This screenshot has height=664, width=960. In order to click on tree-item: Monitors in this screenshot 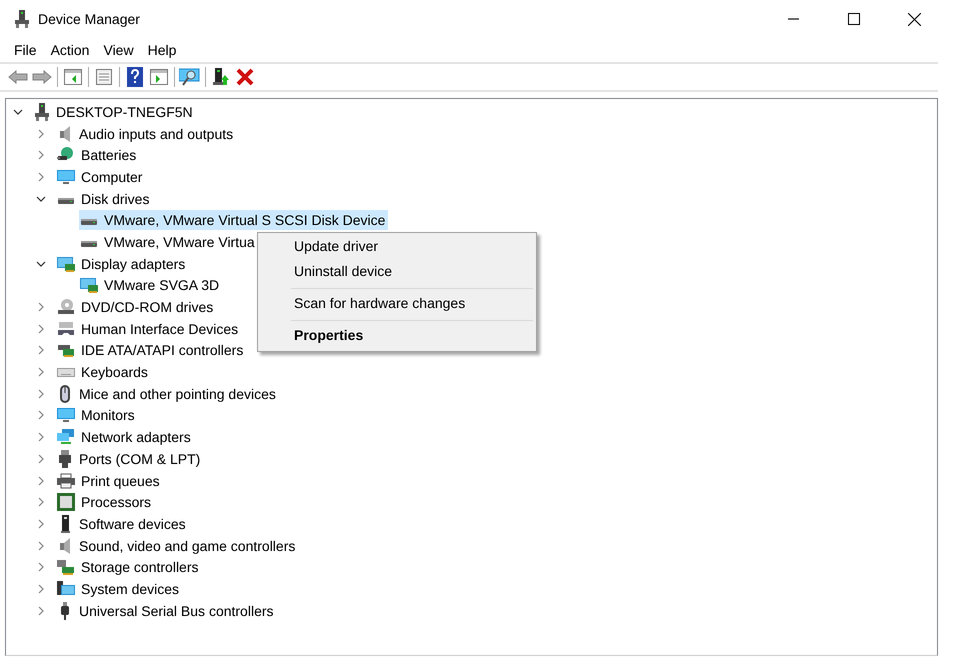, I will do `click(97, 415)`.